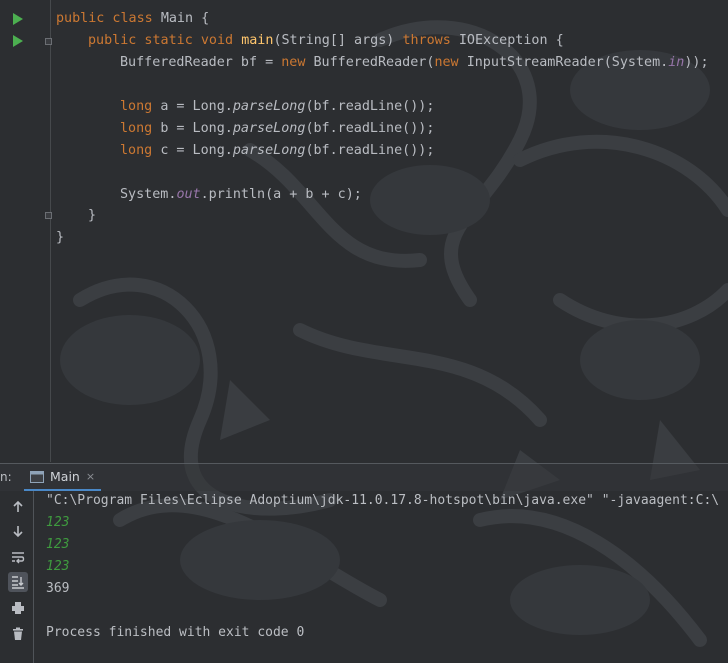  Describe the element at coordinates (196, 150) in the screenshot. I see `assignment: c = Long.` at that location.